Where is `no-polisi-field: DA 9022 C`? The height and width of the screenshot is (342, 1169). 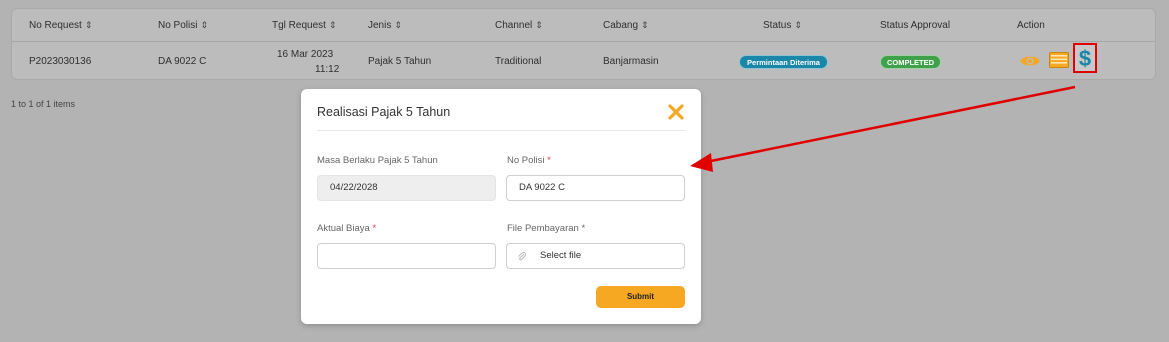 no-polisi-field: DA 9022 C is located at coordinates (595, 188).